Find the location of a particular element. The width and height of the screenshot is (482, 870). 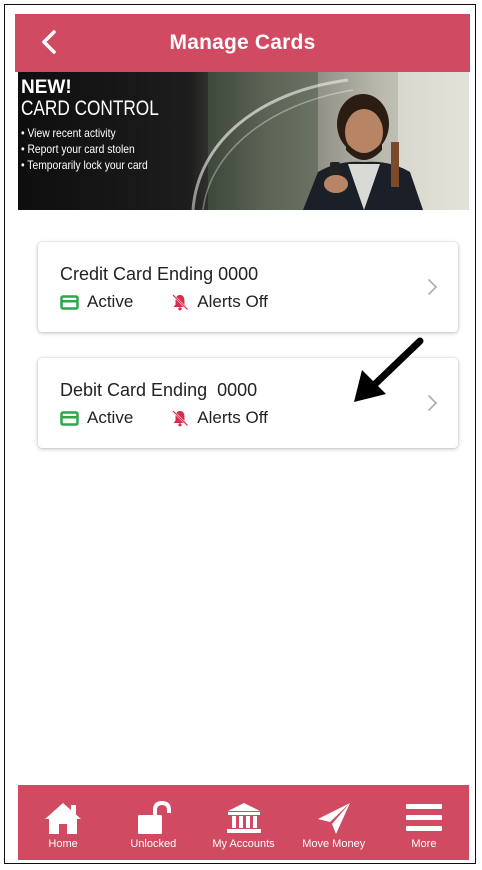

banner-bullet: • View recent activity is located at coordinates (68, 133).